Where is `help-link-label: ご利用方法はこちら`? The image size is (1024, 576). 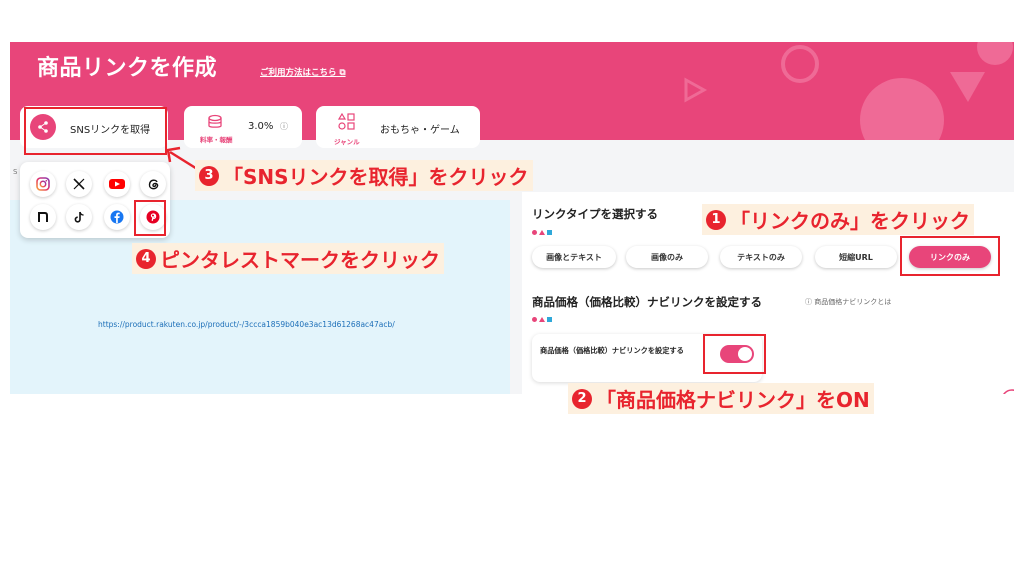 help-link-label: ご利用方法はこちら is located at coordinates (298, 73).